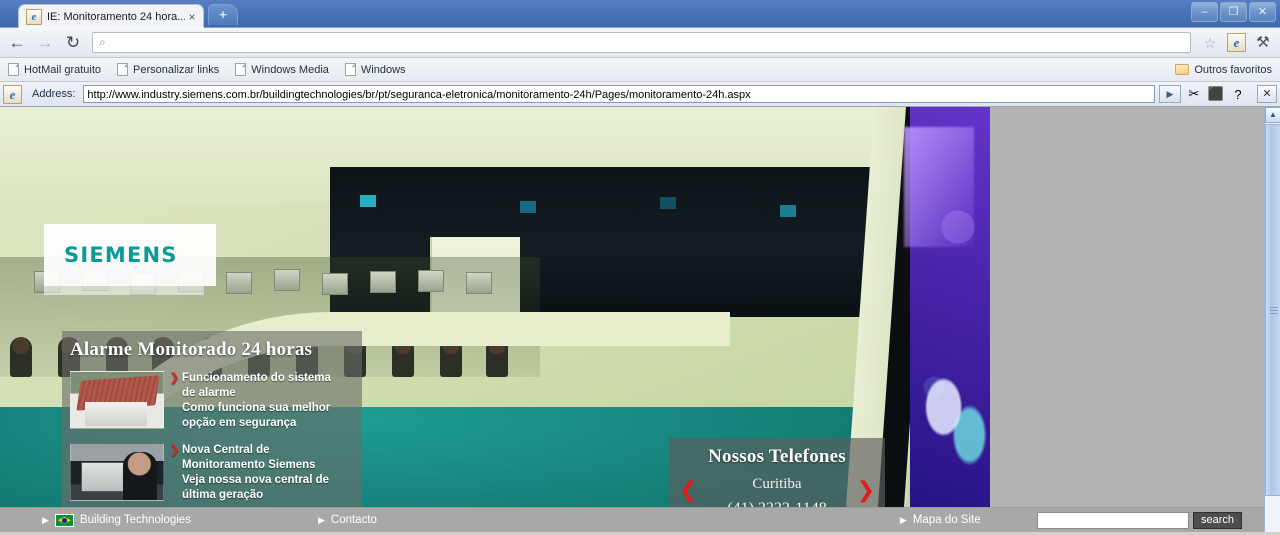 Image resolution: width=1280 pixels, height=535 pixels. What do you see at coordinates (34, 16) in the screenshot?
I see `ie-favicon` at bounding box center [34, 16].